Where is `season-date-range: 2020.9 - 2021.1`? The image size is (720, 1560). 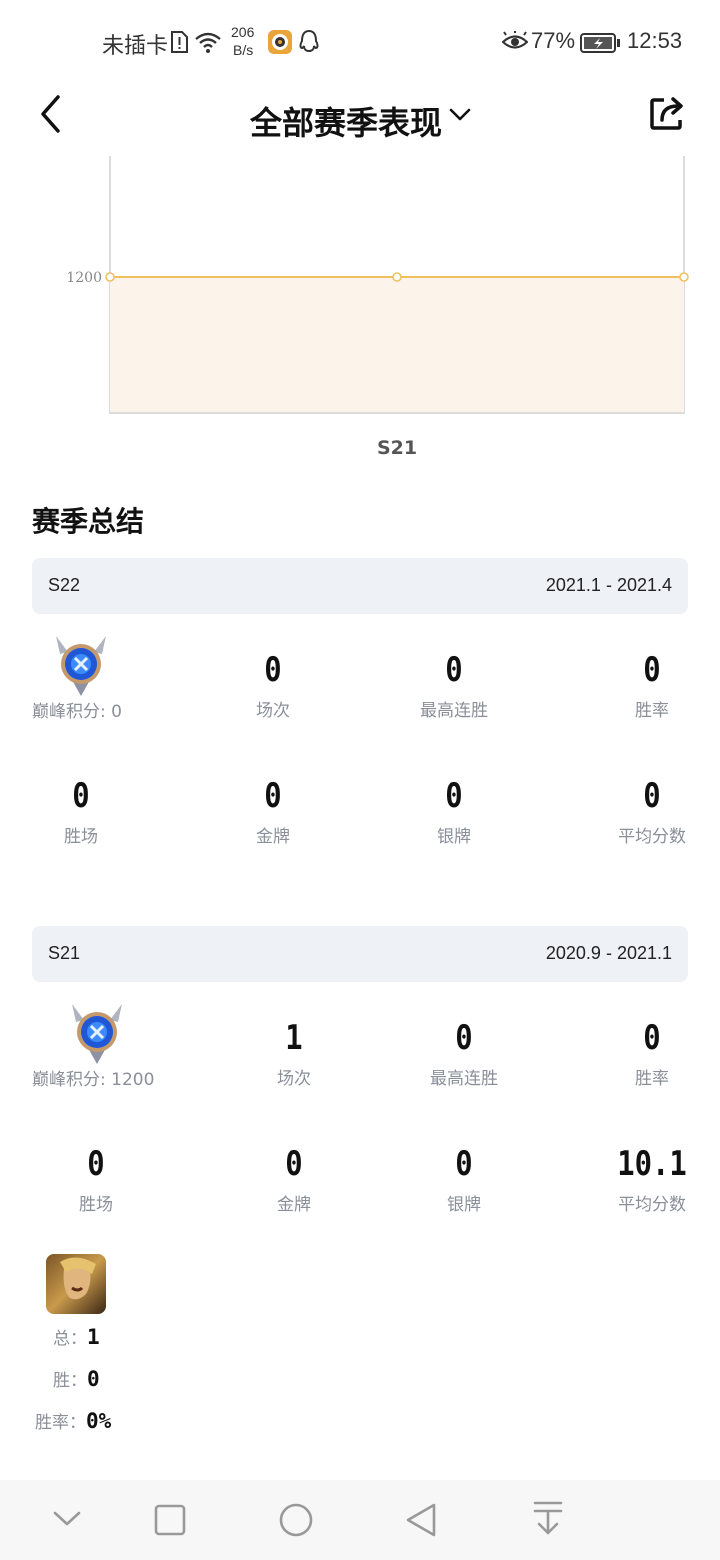
season-date-range: 2020.9 - 2021.1 is located at coordinates (608, 953).